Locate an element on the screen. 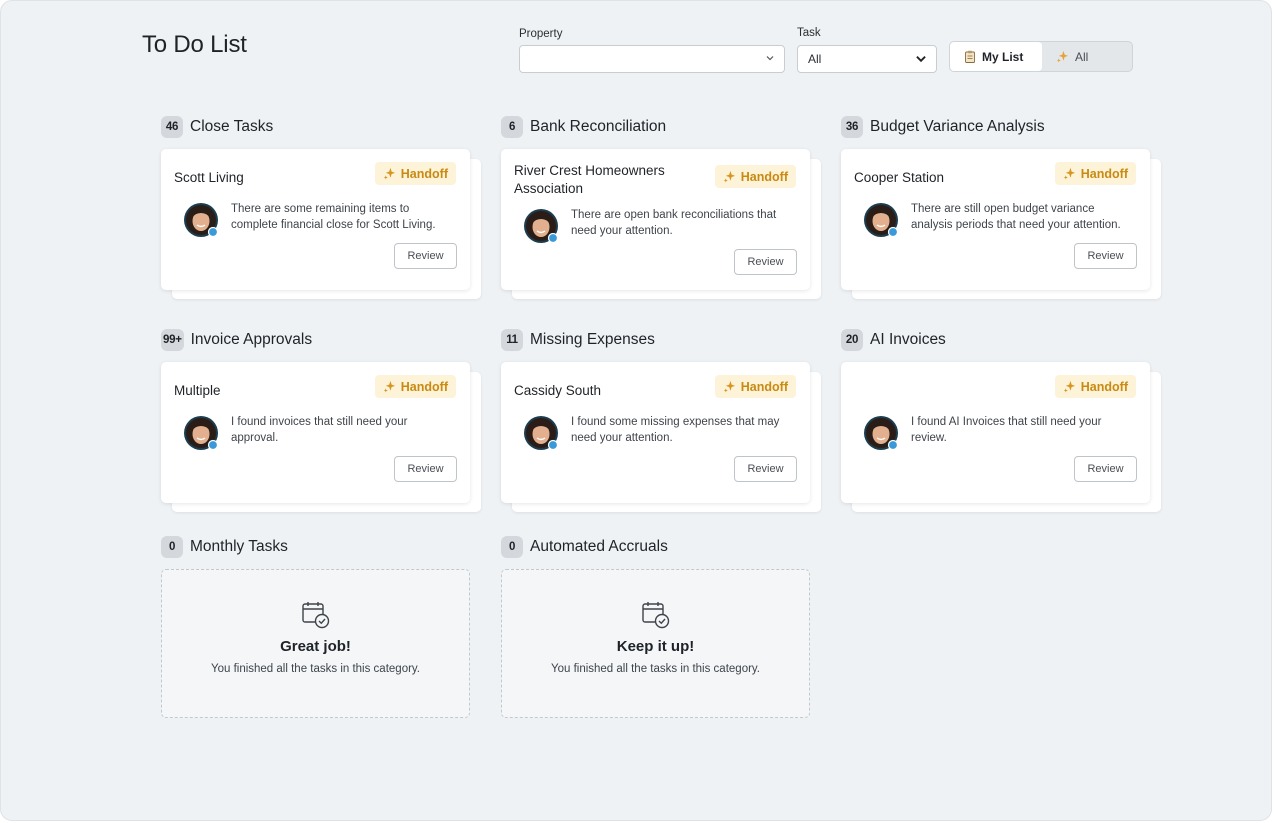 The image size is (1274, 823). all-label: All is located at coordinates (1082, 56).